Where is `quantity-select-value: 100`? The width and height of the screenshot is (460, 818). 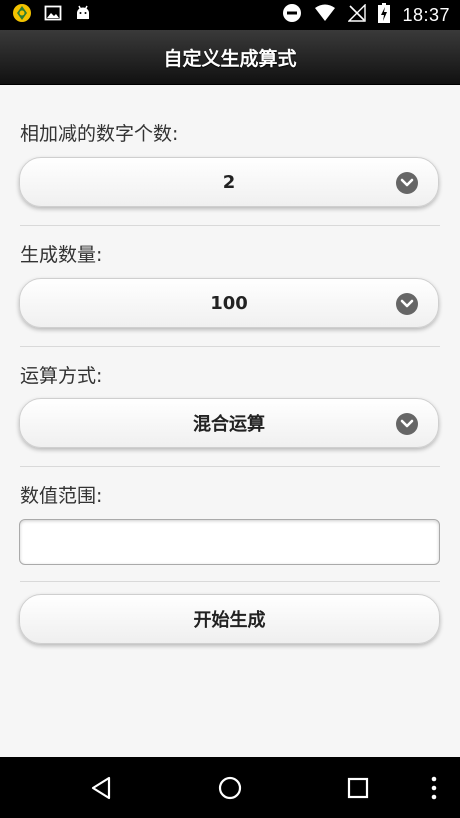
quantity-select-value: 100 is located at coordinates (229, 303).